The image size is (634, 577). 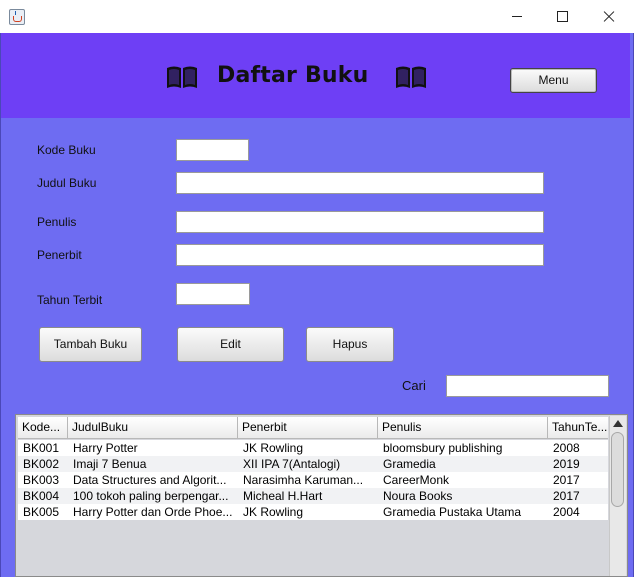 What do you see at coordinates (66, 150) in the screenshot?
I see `kode-buku-label: Kode Buku` at bounding box center [66, 150].